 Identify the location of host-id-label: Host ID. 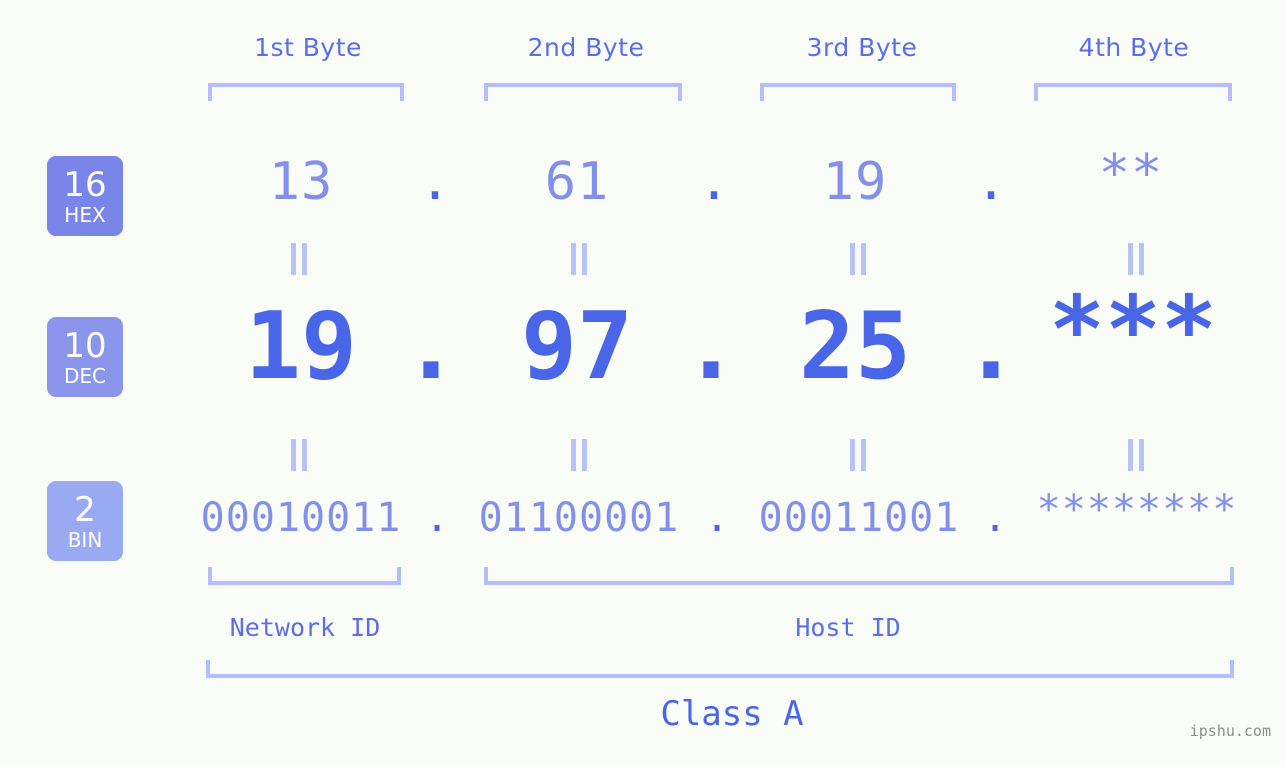
(848, 627).